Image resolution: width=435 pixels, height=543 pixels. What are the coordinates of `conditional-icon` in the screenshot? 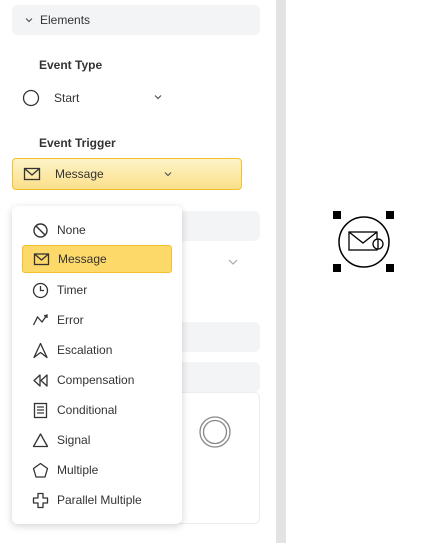 It's located at (40, 410).